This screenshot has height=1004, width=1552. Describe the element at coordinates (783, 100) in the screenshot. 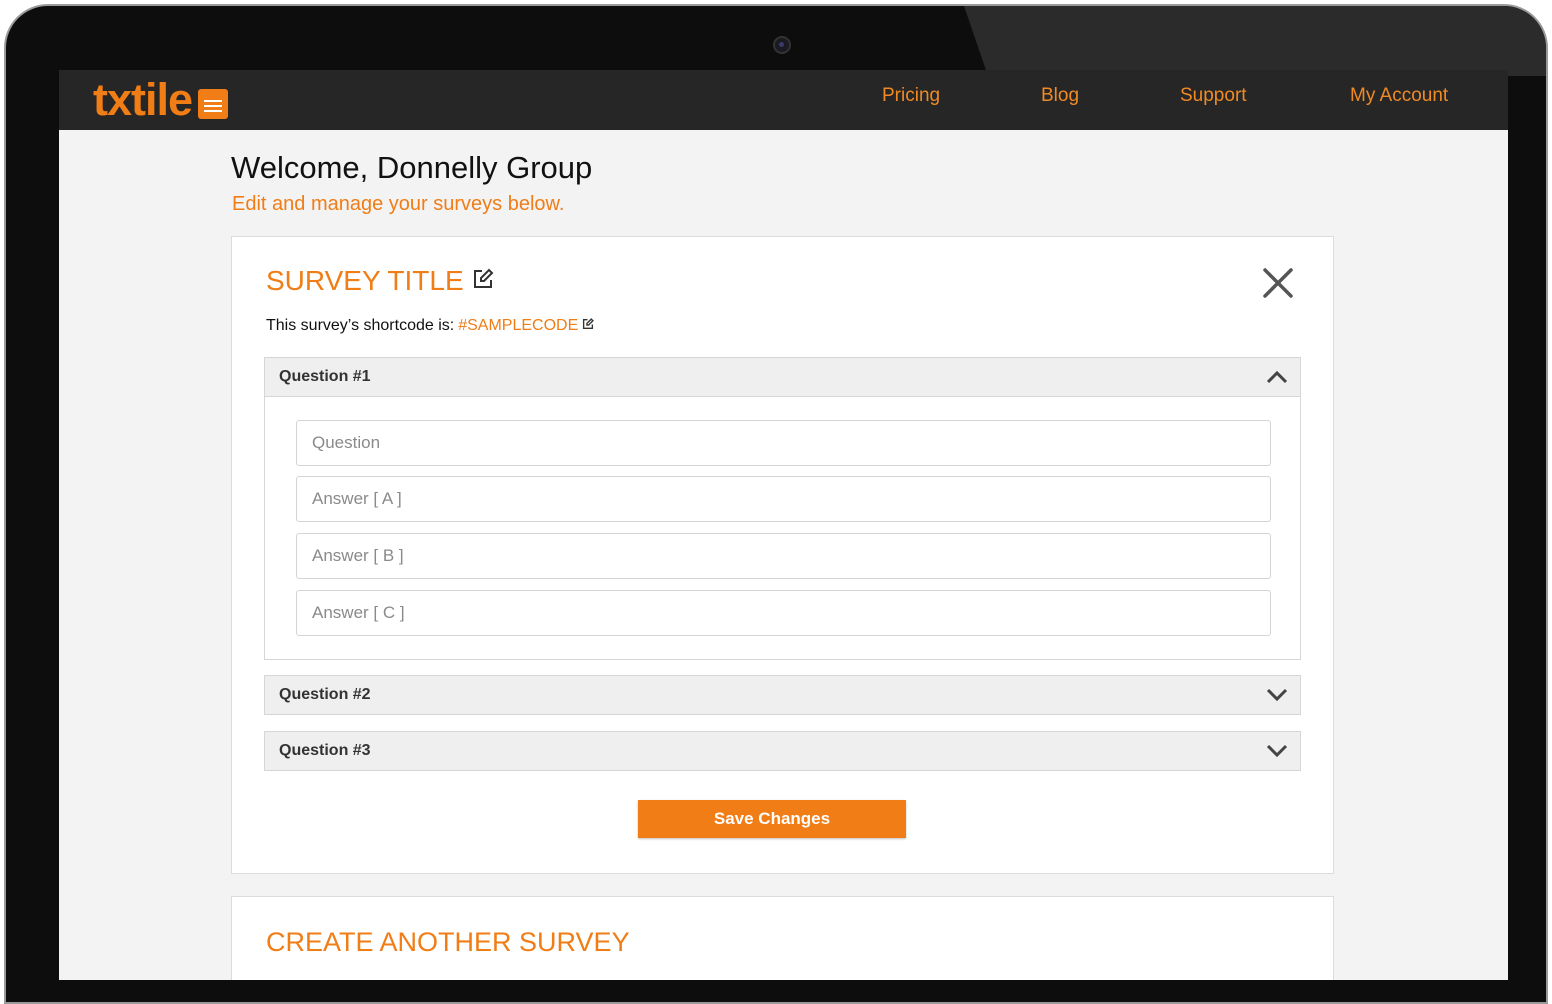

I see `top-nav-bar: txtile Pricing Blog Support My Account` at that location.